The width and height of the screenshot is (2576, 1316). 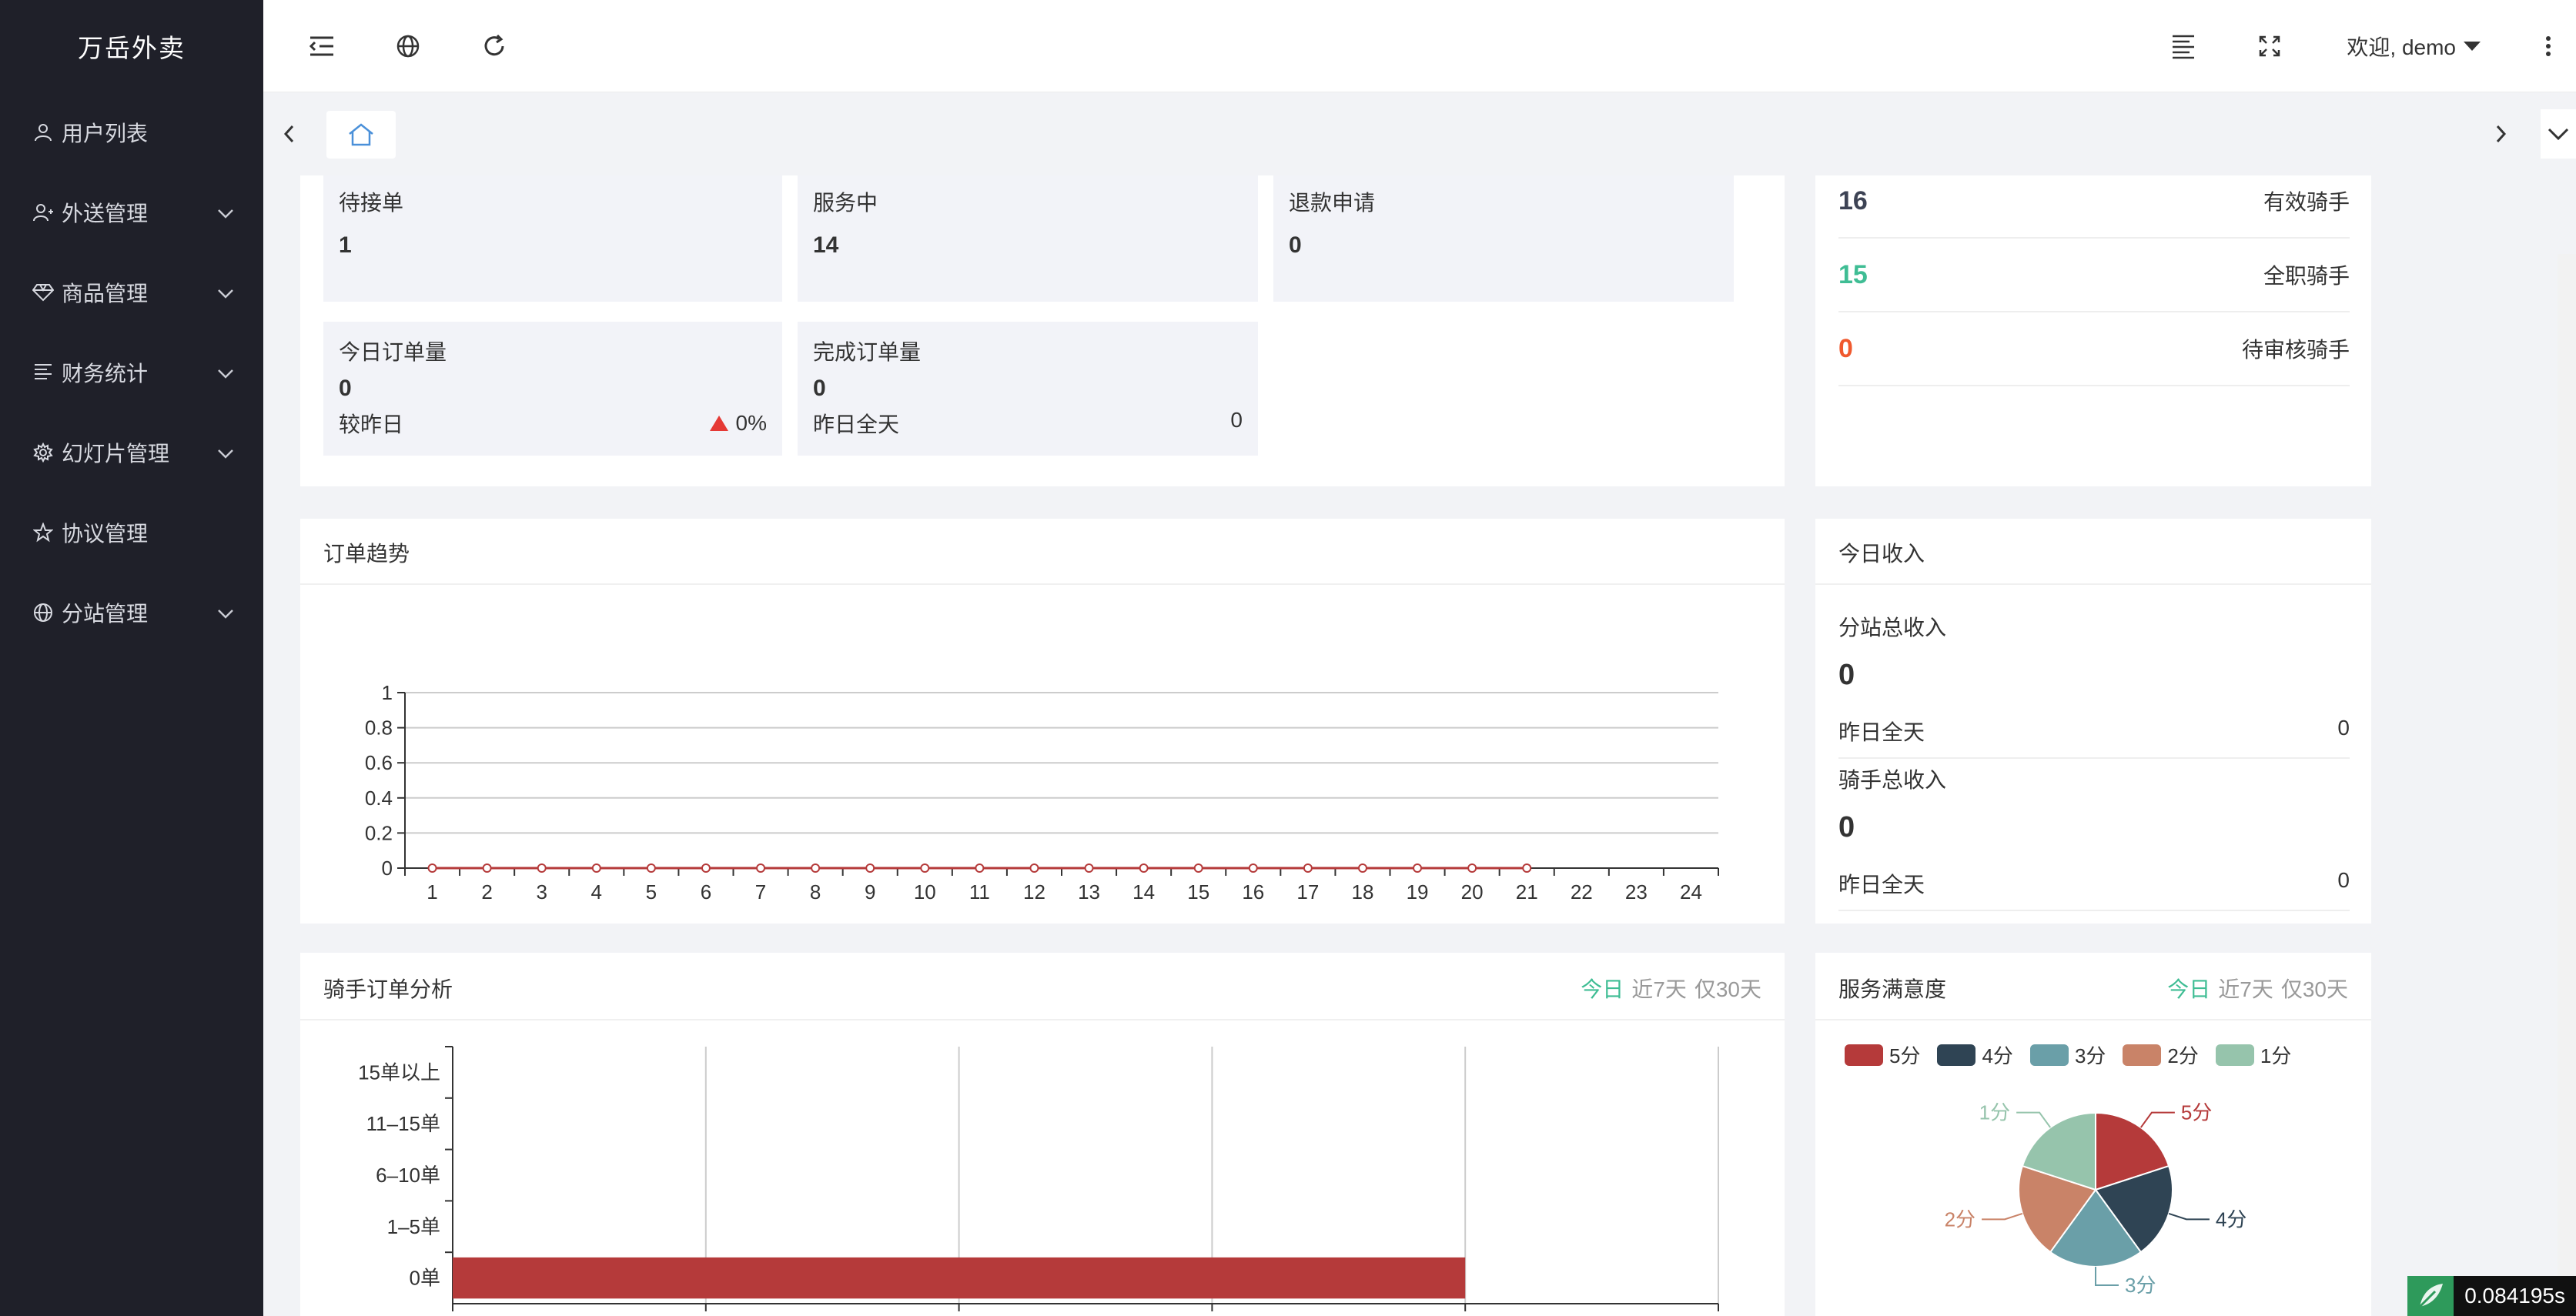 What do you see at coordinates (2402, 47) in the screenshot?
I see `welcome-text: 欢迎, demo` at bounding box center [2402, 47].